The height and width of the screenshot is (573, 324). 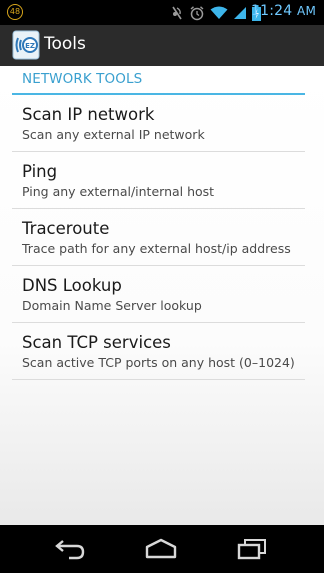 I want to click on recent-apps-icon, so click(x=252, y=549).